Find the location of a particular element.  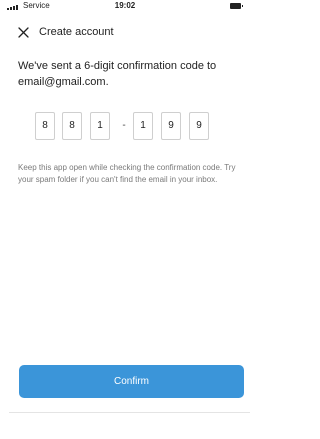

code-digit-3: 1 is located at coordinates (100, 126).